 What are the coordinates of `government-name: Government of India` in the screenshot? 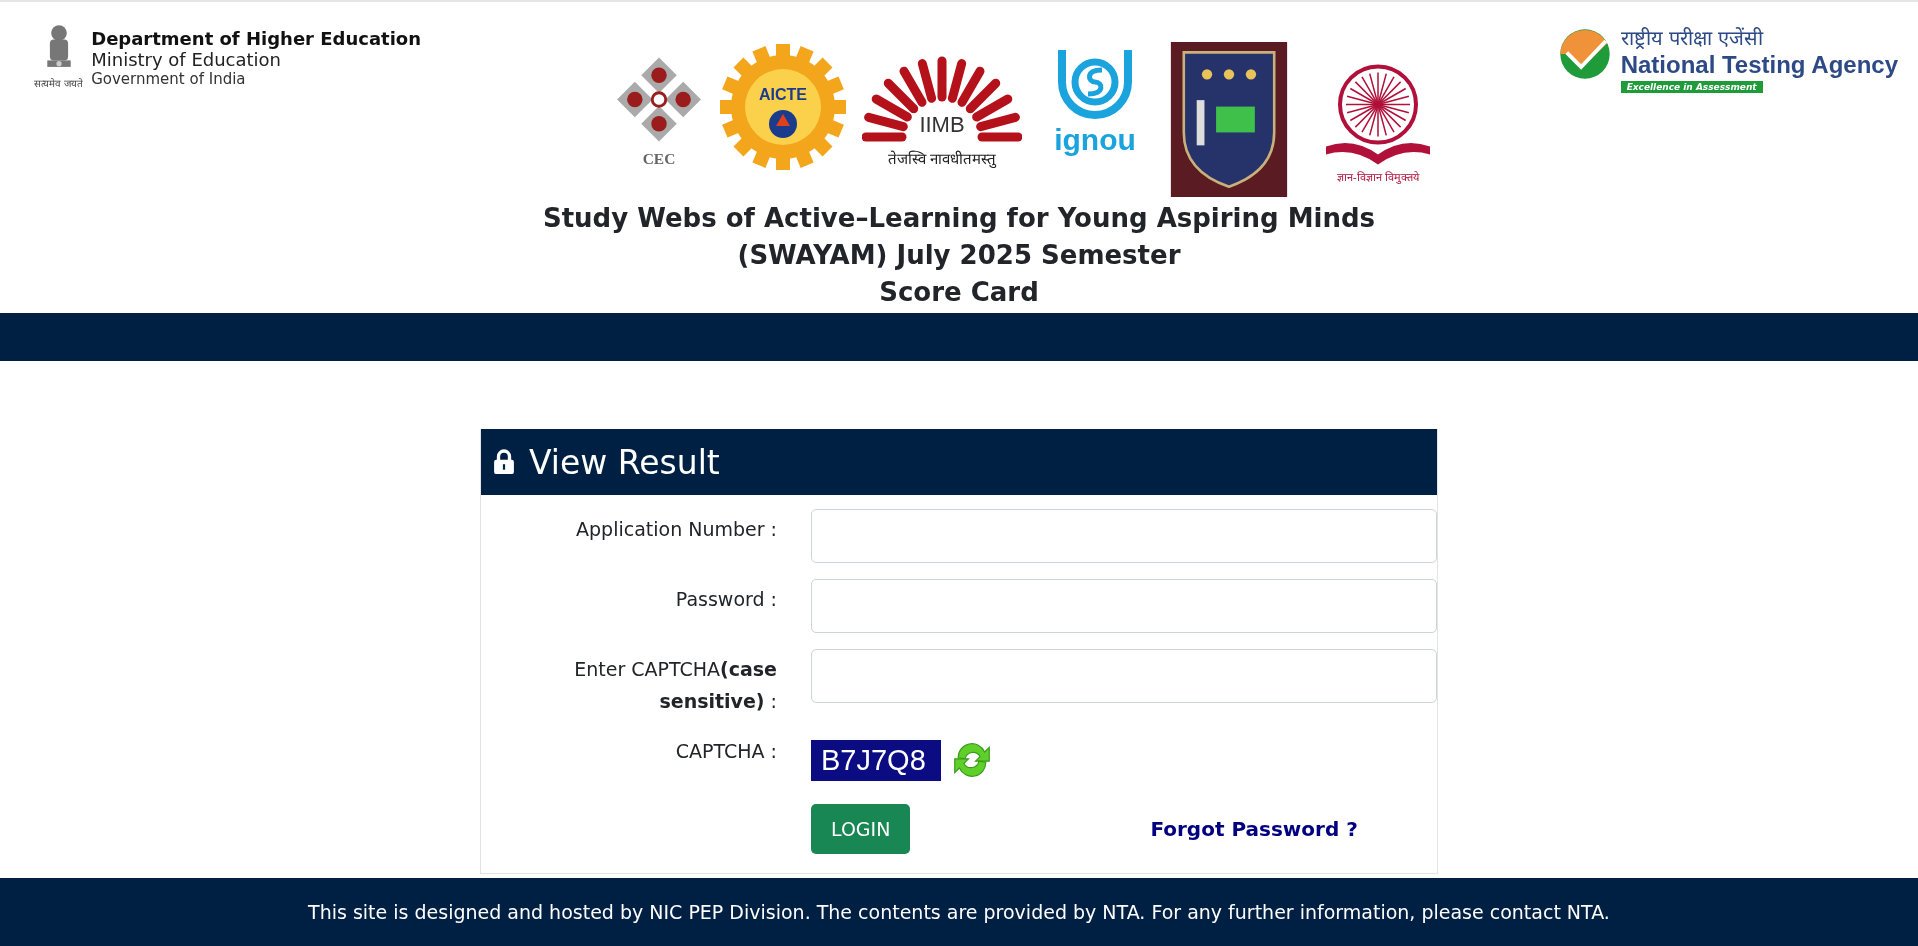 It's located at (169, 79).